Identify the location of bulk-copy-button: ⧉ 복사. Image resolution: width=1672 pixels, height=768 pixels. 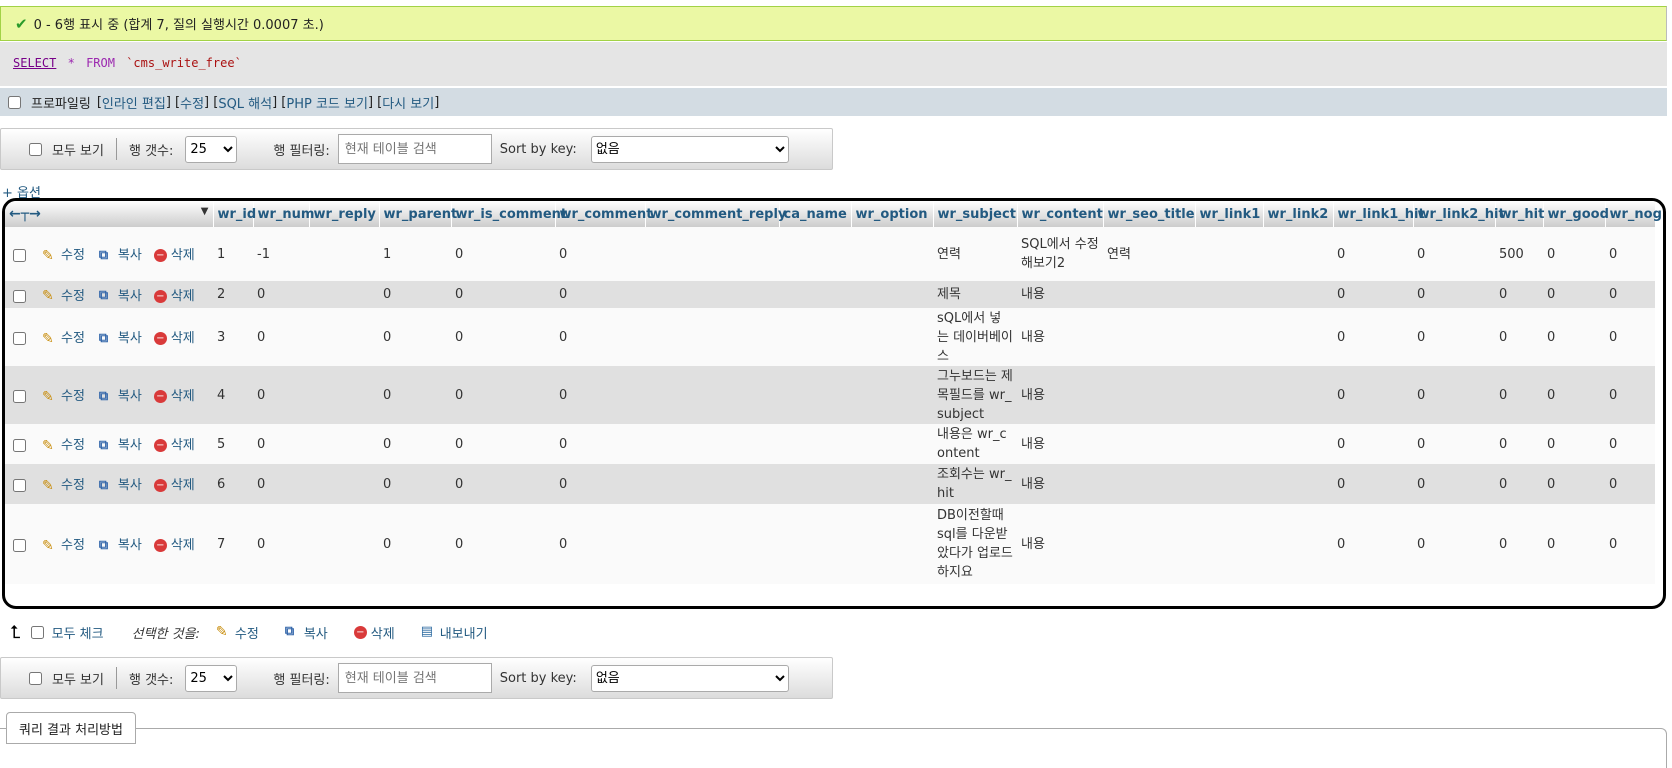
(306, 632).